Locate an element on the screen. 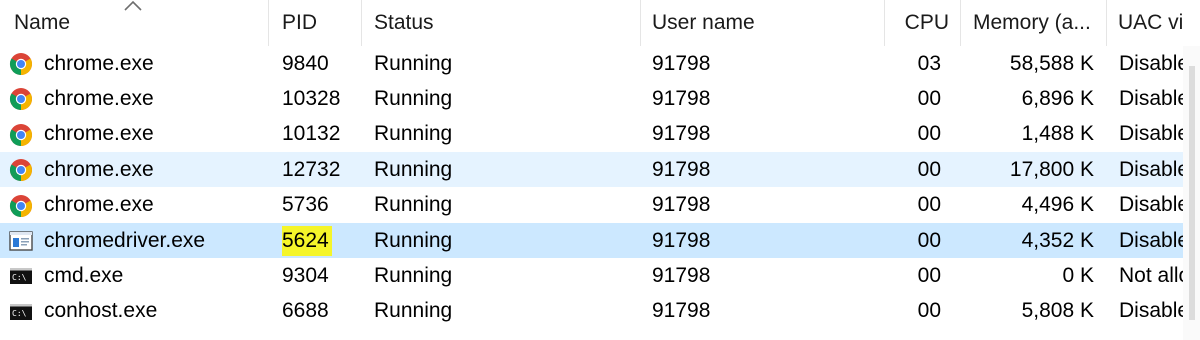 The width and height of the screenshot is (1200, 340). cell-pid-text: 9304 is located at coordinates (305, 275).